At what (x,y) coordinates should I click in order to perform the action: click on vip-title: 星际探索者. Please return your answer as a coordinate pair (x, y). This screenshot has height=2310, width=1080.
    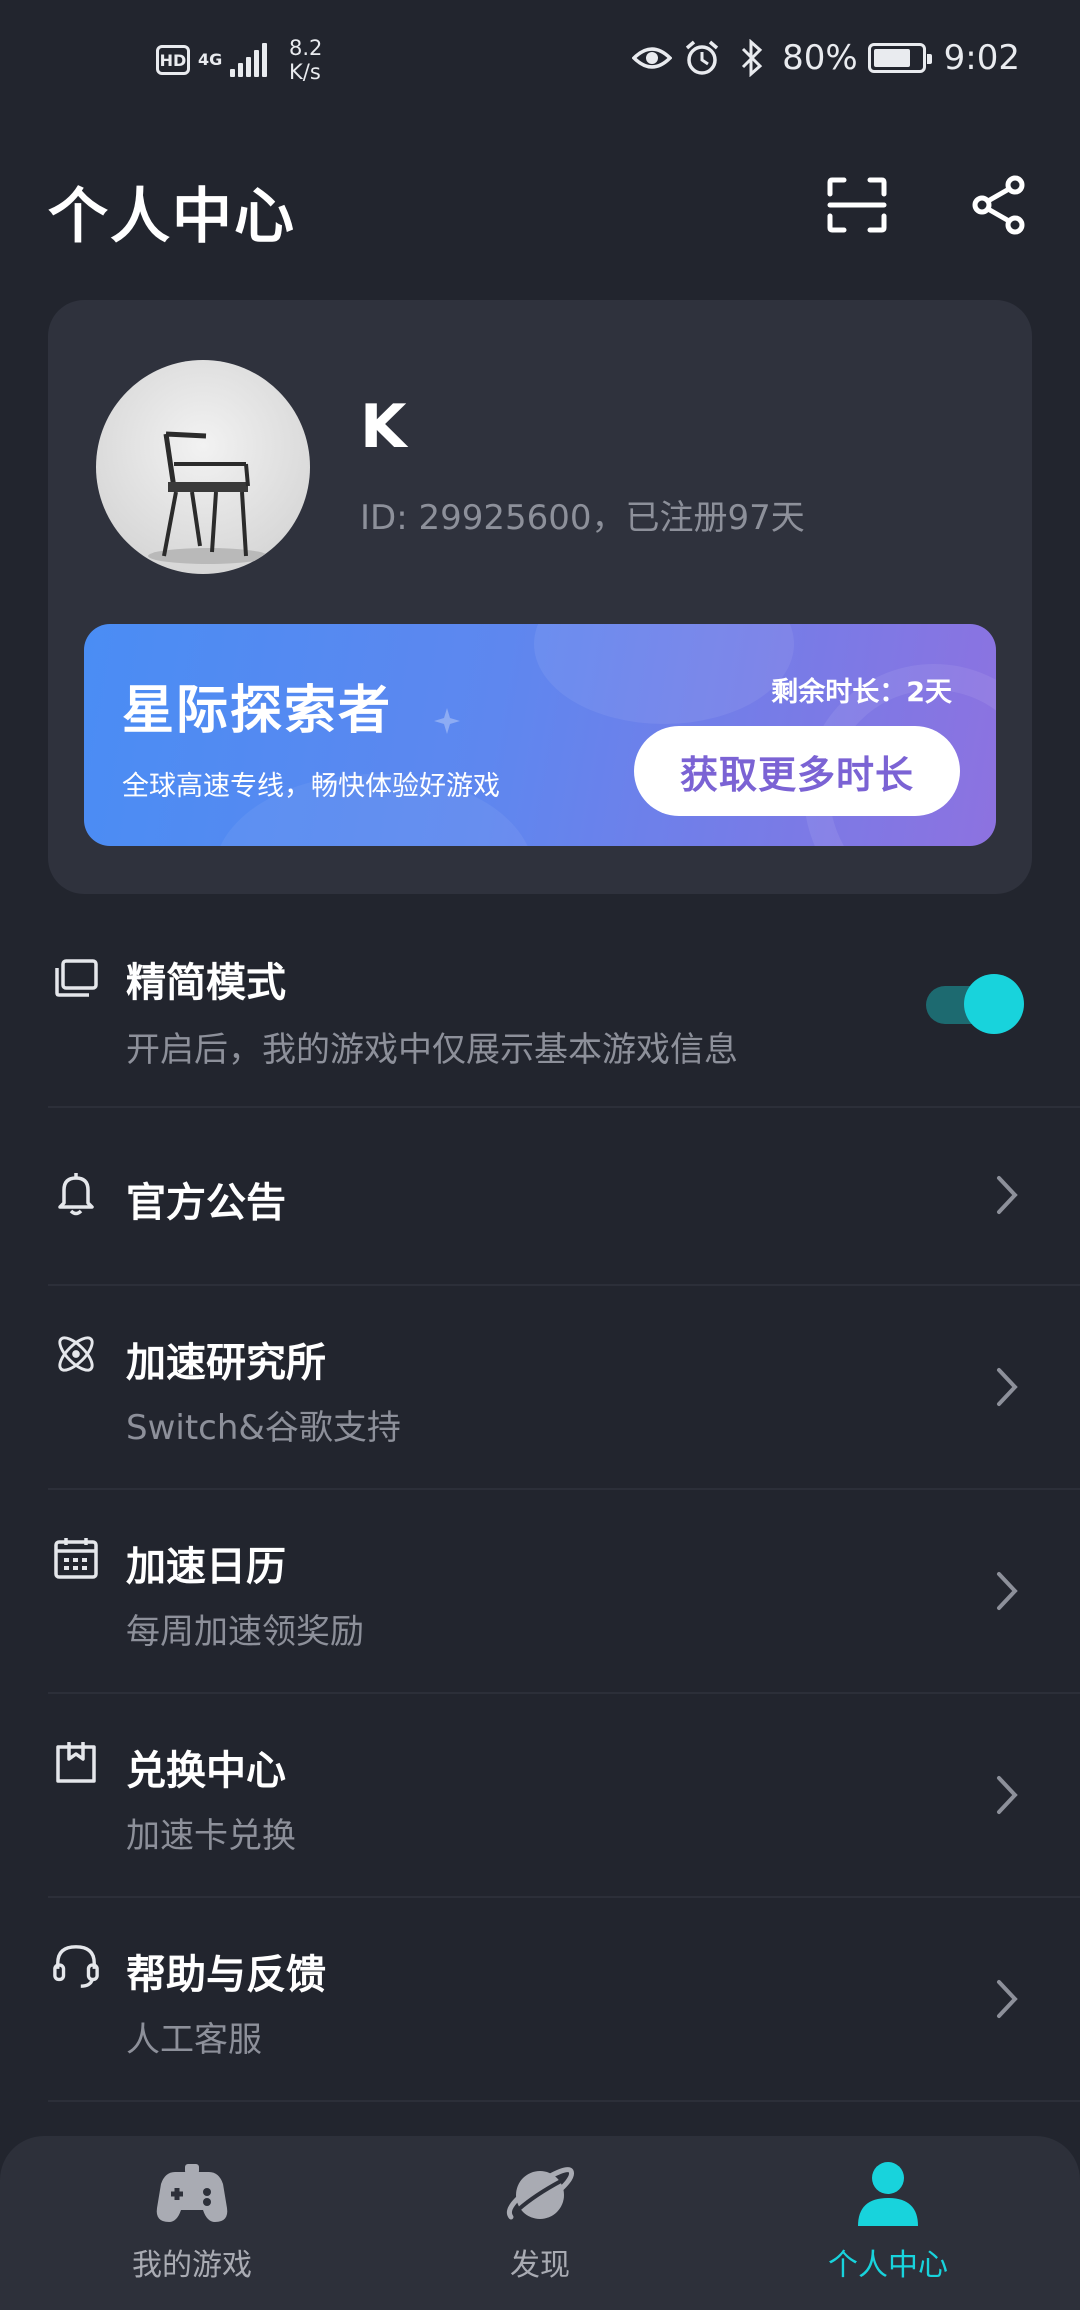
    Looking at the image, I should click on (257, 711).